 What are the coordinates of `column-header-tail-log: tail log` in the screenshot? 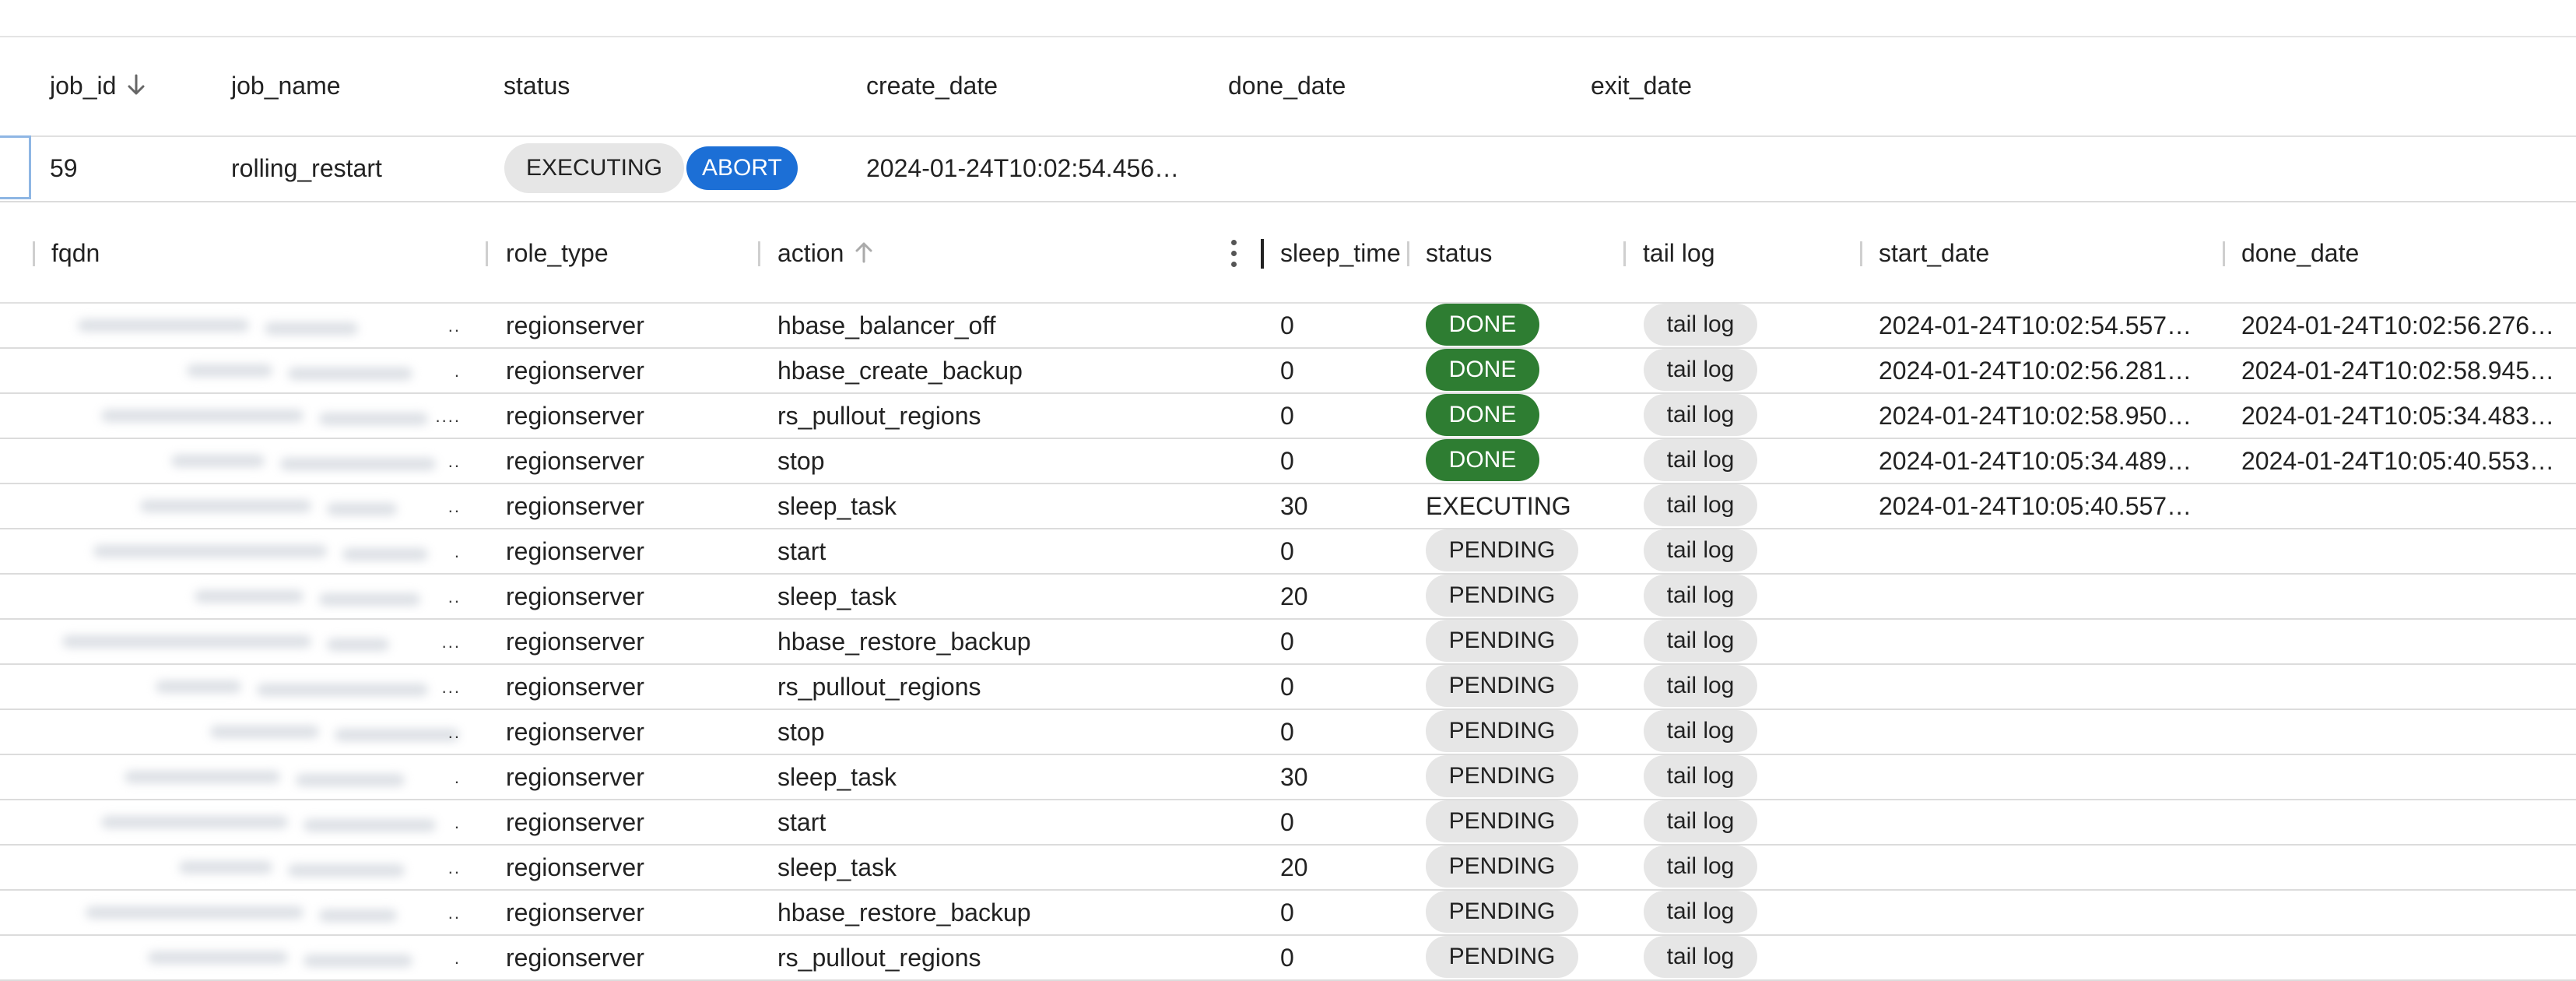 It's located at (1679, 253).